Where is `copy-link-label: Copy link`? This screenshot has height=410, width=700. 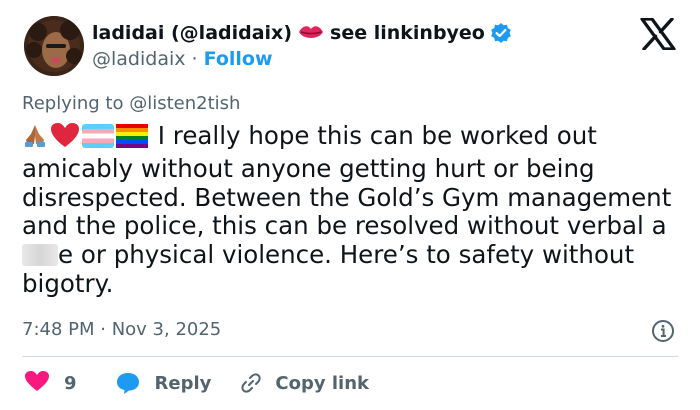
copy-link-label: Copy link is located at coordinates (322, 383).